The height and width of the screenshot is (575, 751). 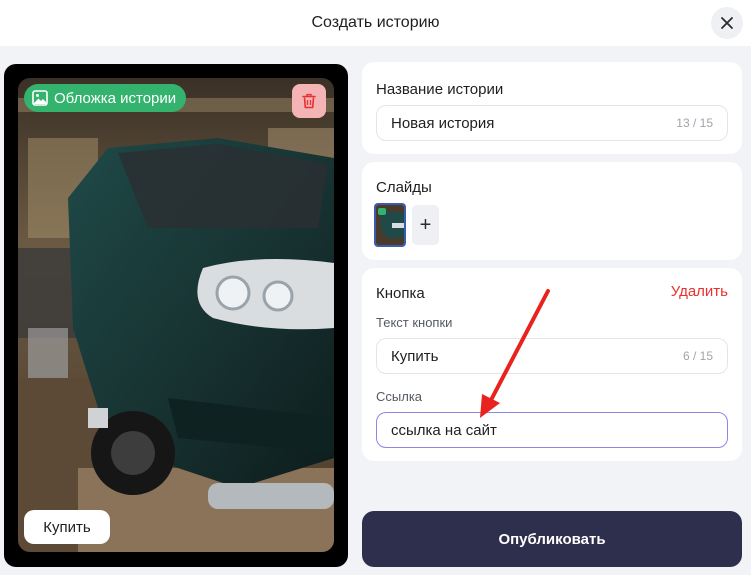 I want to click on slides-label: Слайды, so click(x=404, y=187).